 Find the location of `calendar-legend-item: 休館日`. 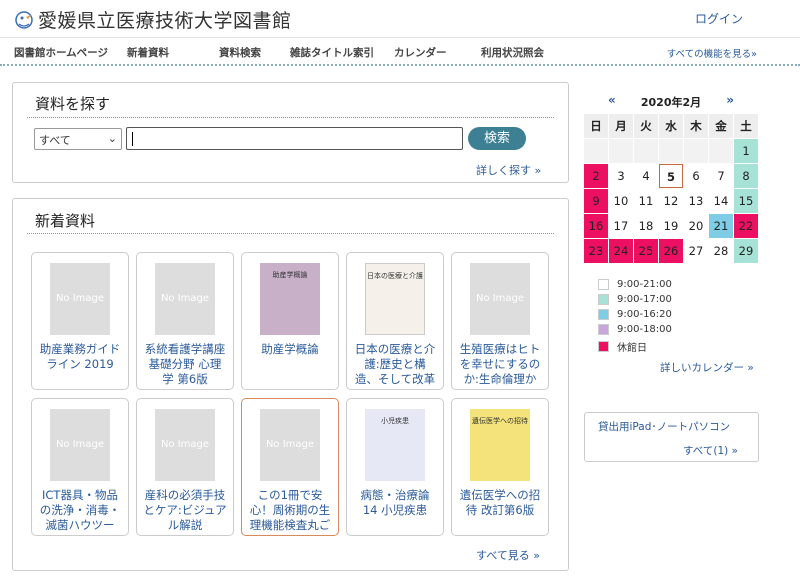

calendar-legend-item: 休館日 is located at coordinates (622, 346).